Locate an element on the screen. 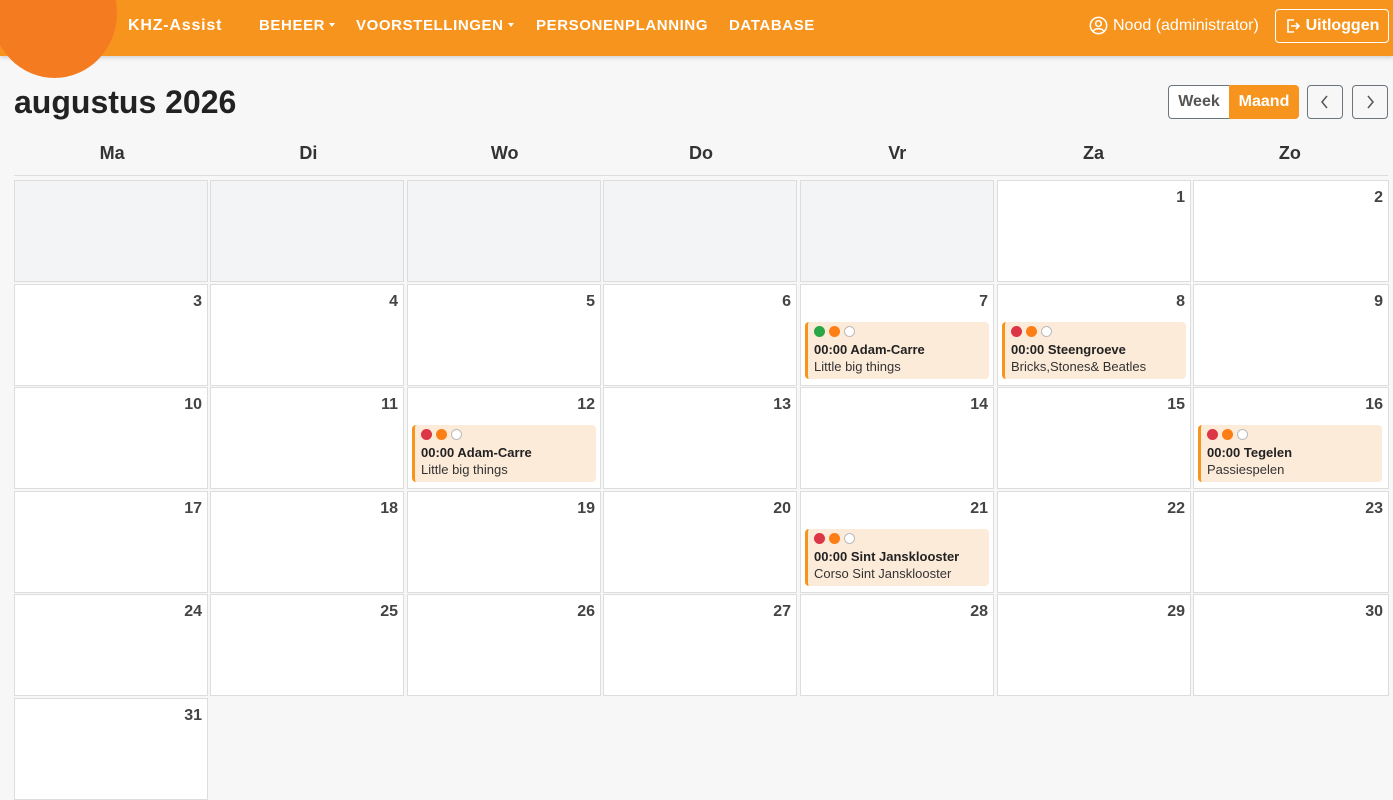 The image size is (1393, 800). prev-month-button is located at coordinates (1325, 102).